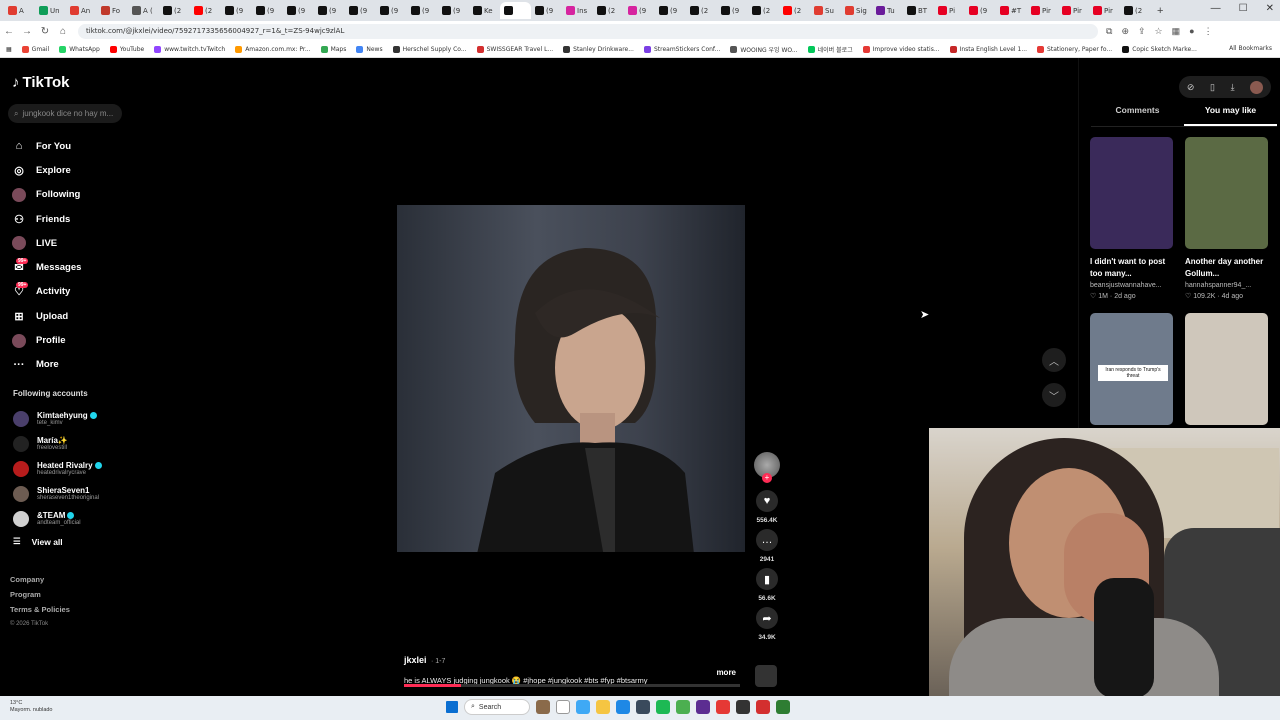  Describe the element at coordinates (1243, 8) in the screenshot. I see `maximize-icon: ☐` at that location.